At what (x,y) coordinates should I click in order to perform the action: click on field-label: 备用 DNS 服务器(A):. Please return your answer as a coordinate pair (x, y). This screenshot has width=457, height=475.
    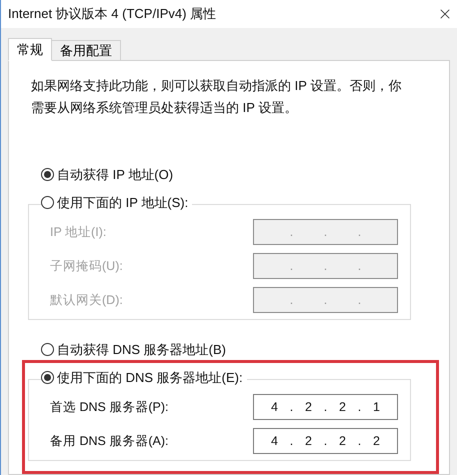
    Looking at the image, I should click on (109, 441).